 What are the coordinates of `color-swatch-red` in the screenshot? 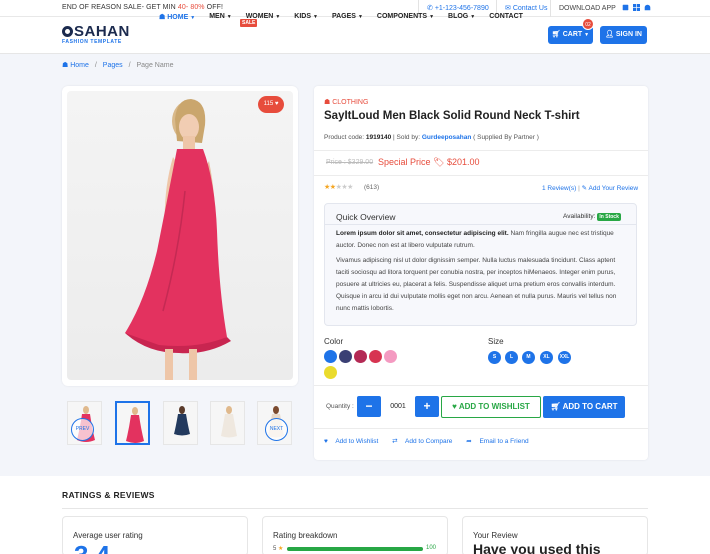 It's located at (375, 356).